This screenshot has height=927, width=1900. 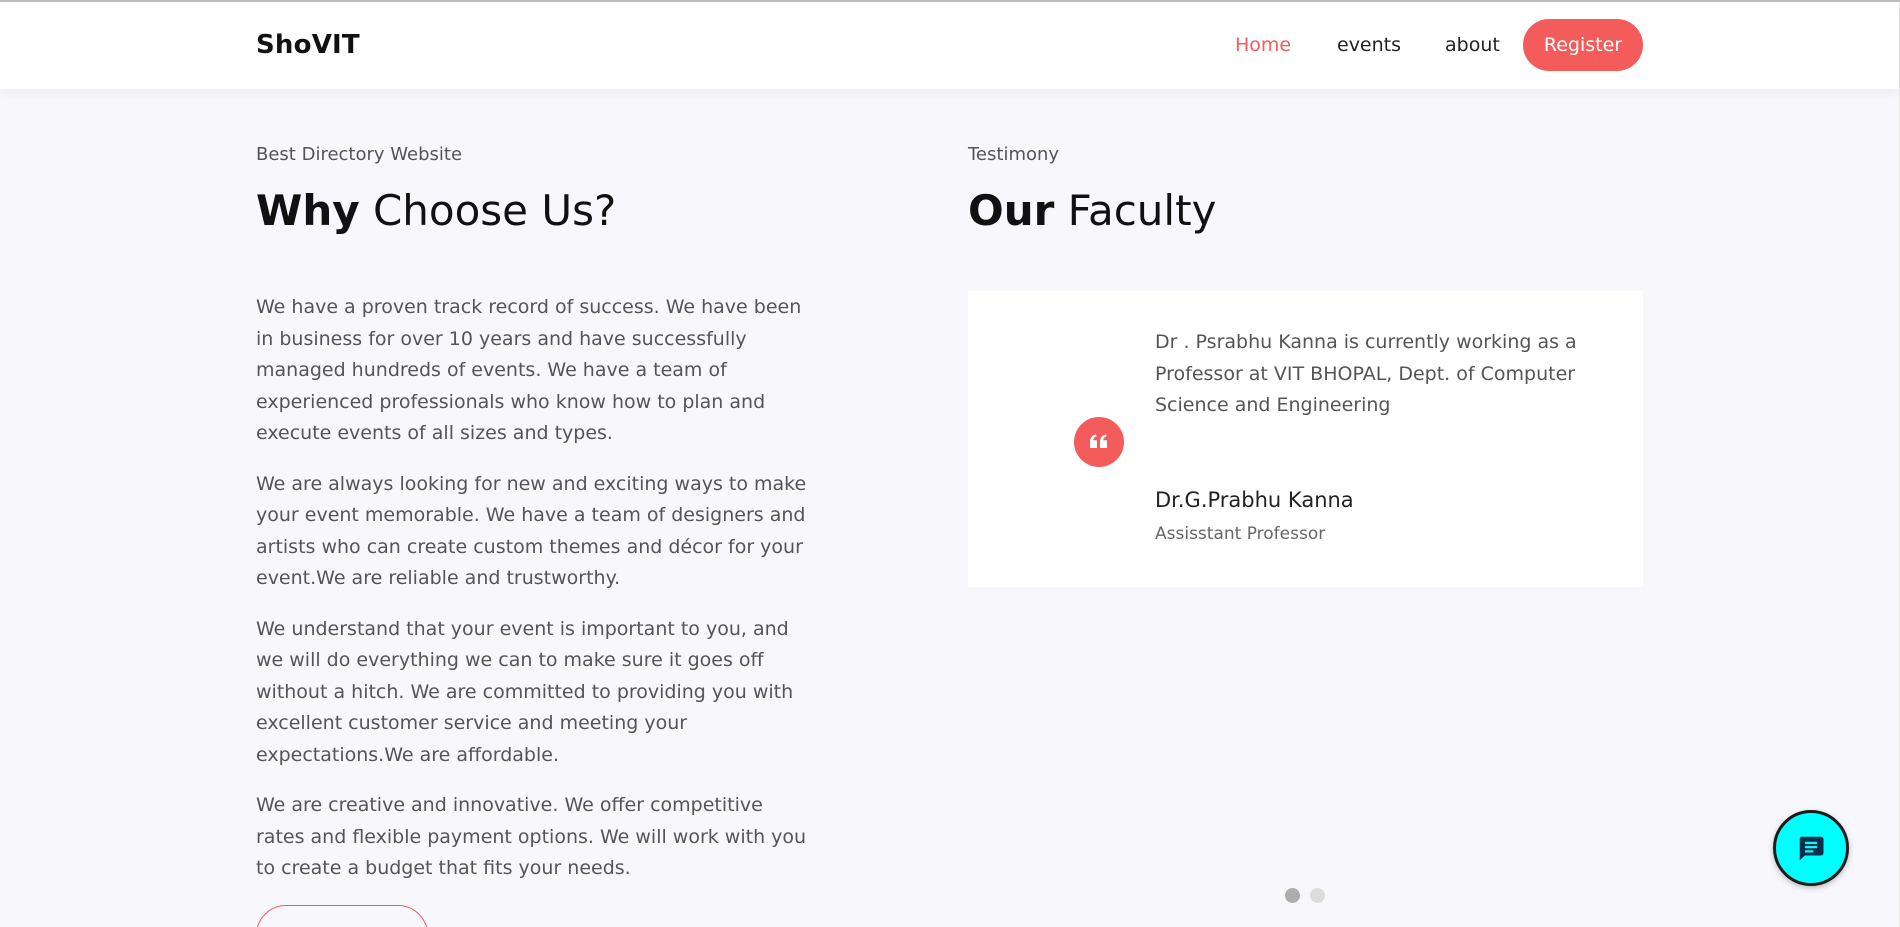 I want to click on nav-link-events: events, so click(x=1369, y=45).